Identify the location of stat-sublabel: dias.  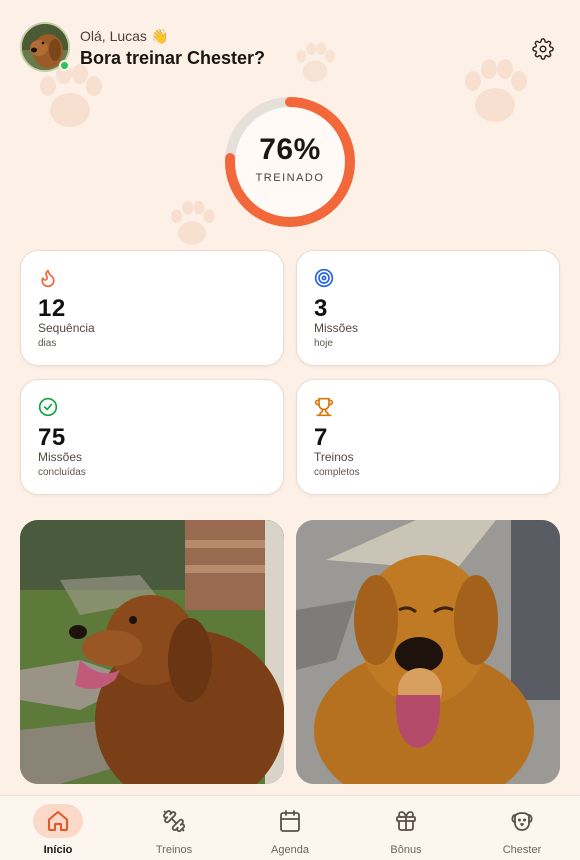
(47, 343).